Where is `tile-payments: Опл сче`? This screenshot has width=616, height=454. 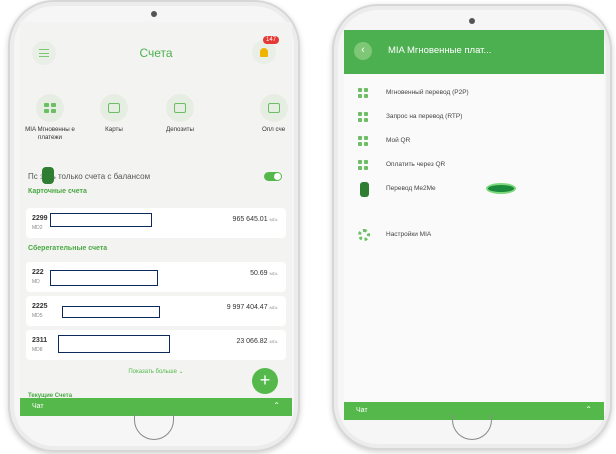
tile-payments: Опл сче is located at coordinates (272, 114).